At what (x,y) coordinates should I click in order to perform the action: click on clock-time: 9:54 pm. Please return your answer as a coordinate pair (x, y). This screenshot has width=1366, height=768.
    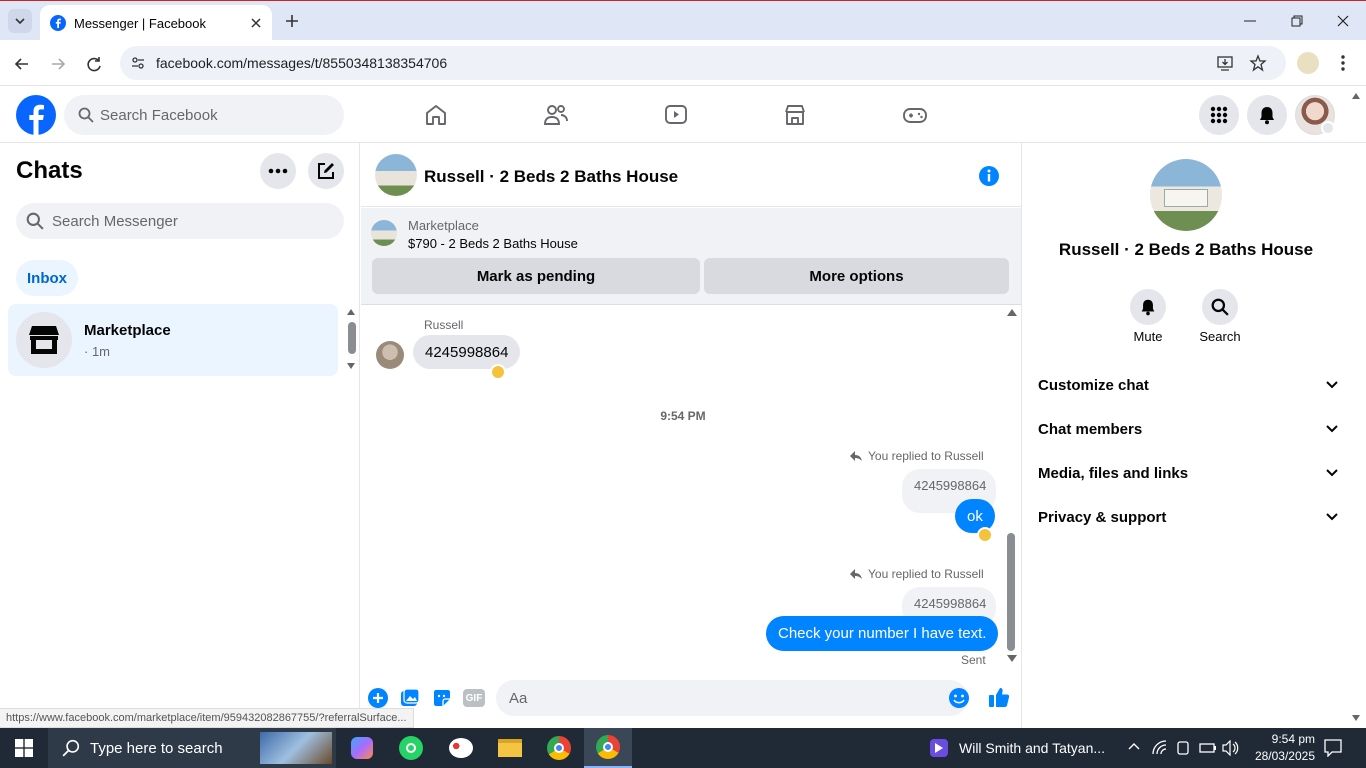
    Looking at the image, I should click on (1281, 739).